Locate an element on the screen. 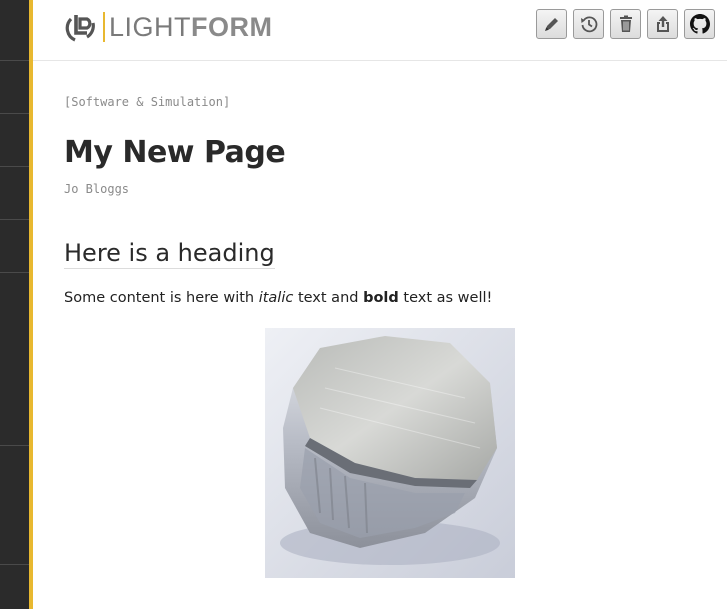 Image resolution: width=727 pixels, height=609 pixels. metal-sample-image is located at coordinates (390, 453).